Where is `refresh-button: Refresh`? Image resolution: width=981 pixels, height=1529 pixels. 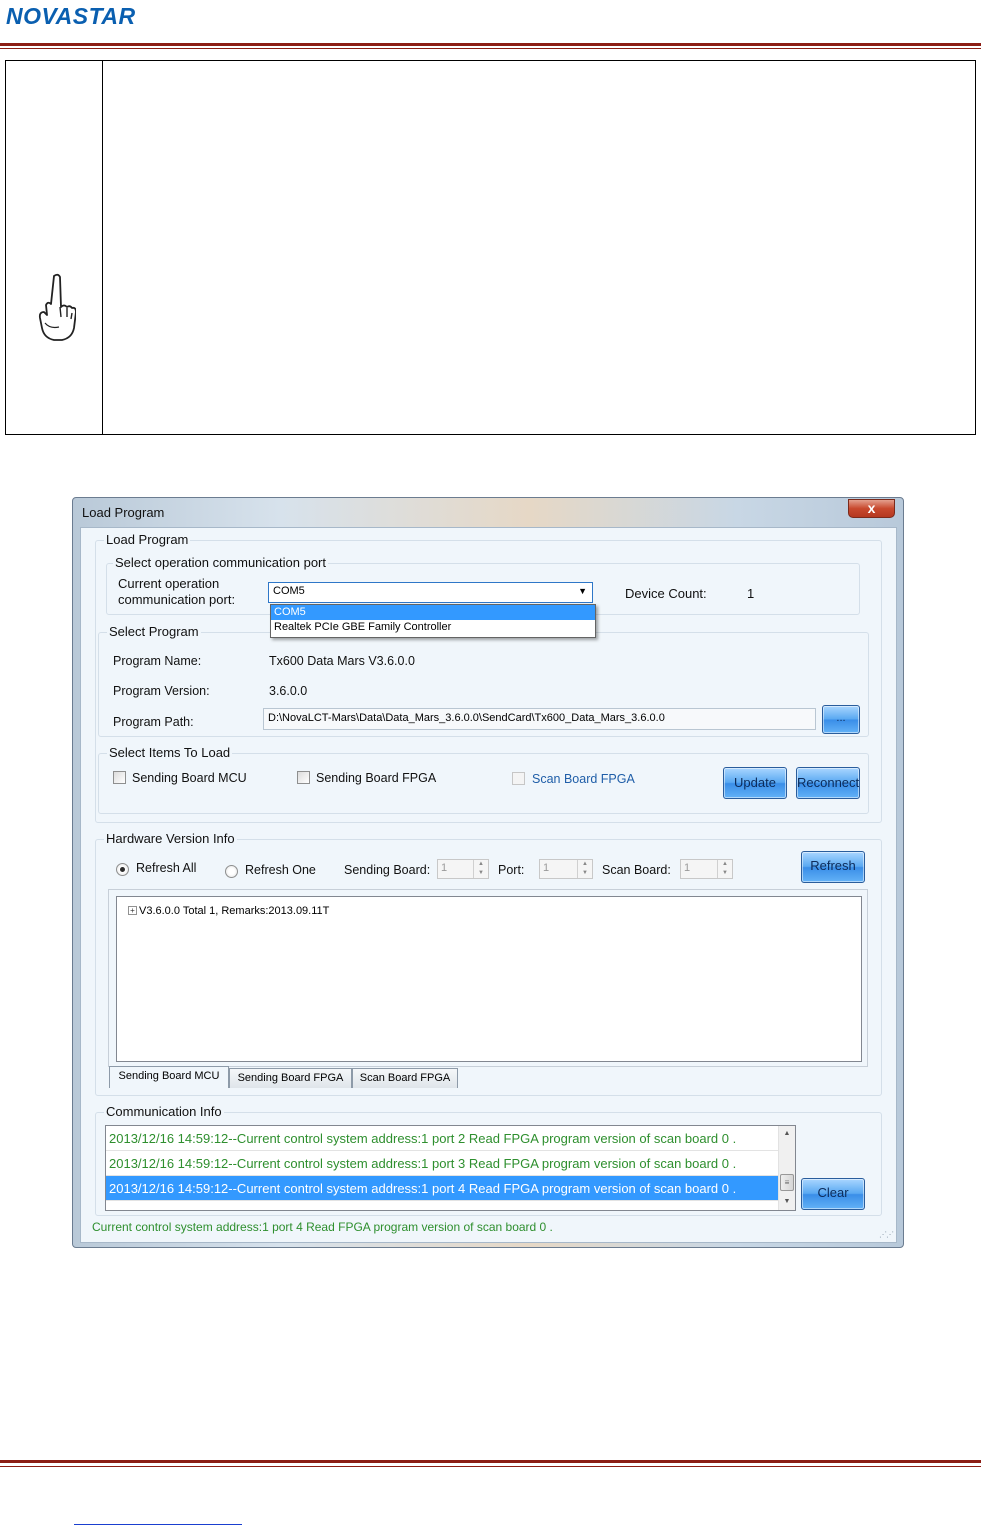
refresh-button: Refresh is located at coordinates (833, 867).